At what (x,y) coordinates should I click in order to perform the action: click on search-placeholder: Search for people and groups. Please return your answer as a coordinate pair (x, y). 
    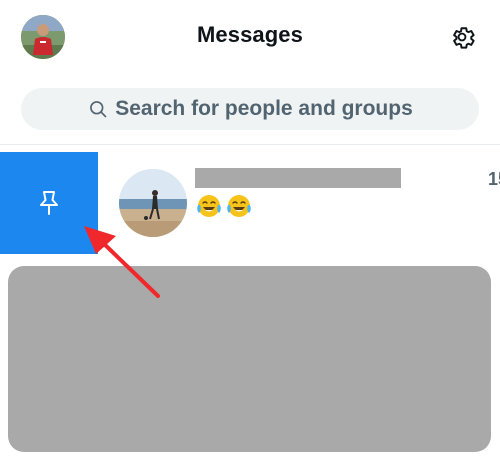
    Looking at the image, I should click on (264, 108).